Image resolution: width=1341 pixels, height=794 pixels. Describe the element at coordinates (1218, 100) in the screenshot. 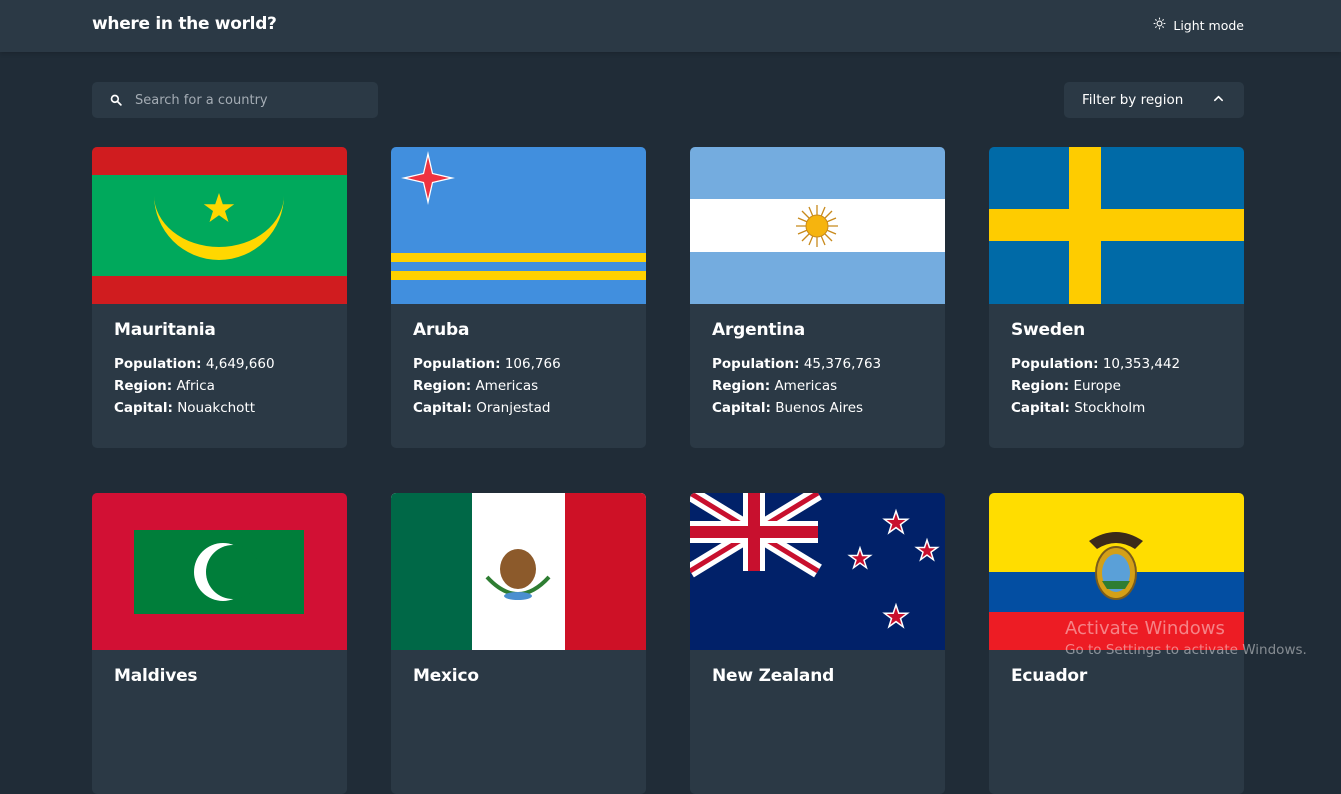

I see `chevron-up-icon` at that location.